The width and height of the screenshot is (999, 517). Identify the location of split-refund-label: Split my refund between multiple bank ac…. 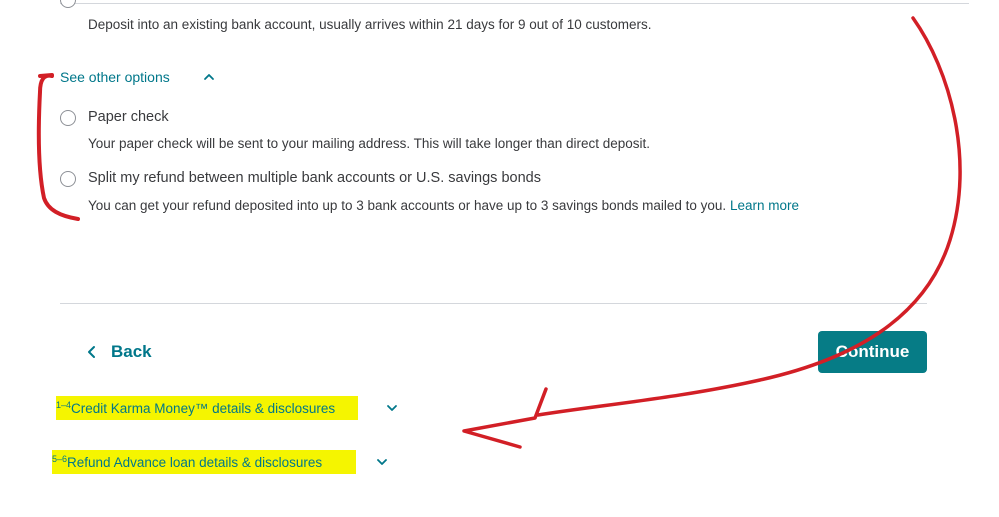
(314, 178).